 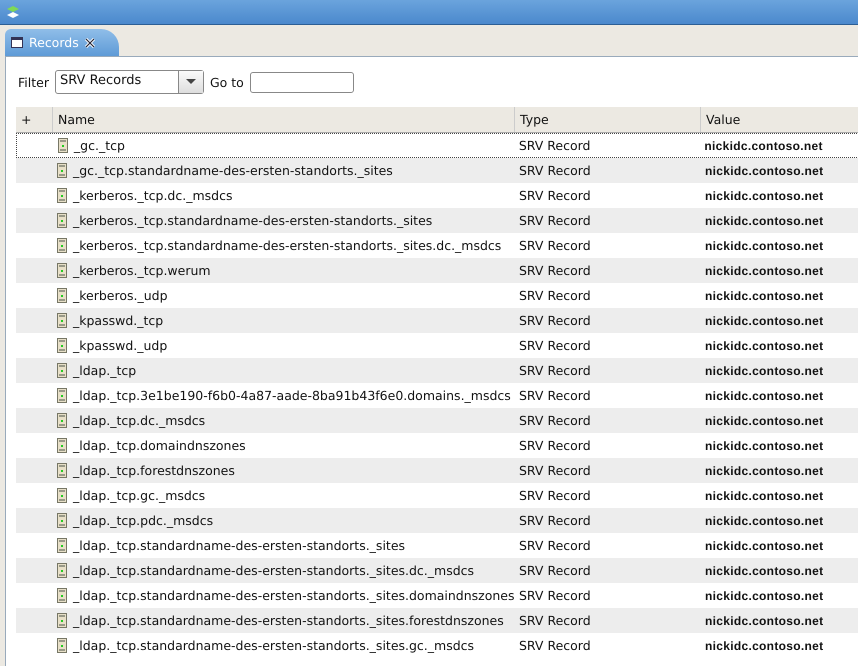 I want to click on table-row: _gc._tcp SRV Record nickidc.contoso.net, so click(x=437, y=145).